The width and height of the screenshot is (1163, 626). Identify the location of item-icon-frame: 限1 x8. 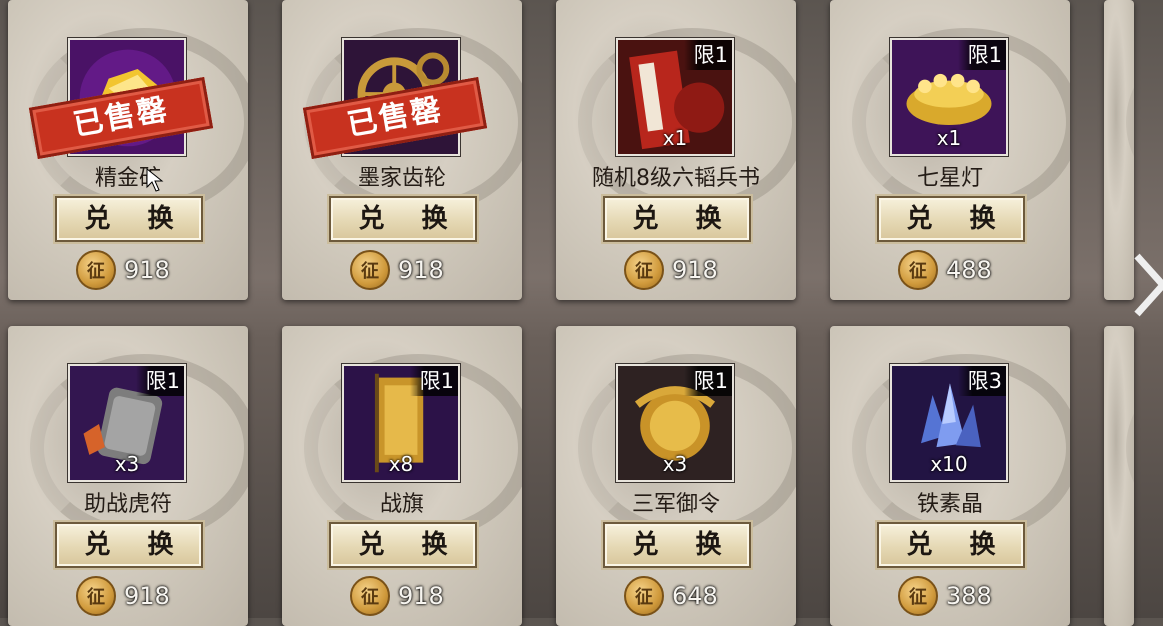
(401, 423).